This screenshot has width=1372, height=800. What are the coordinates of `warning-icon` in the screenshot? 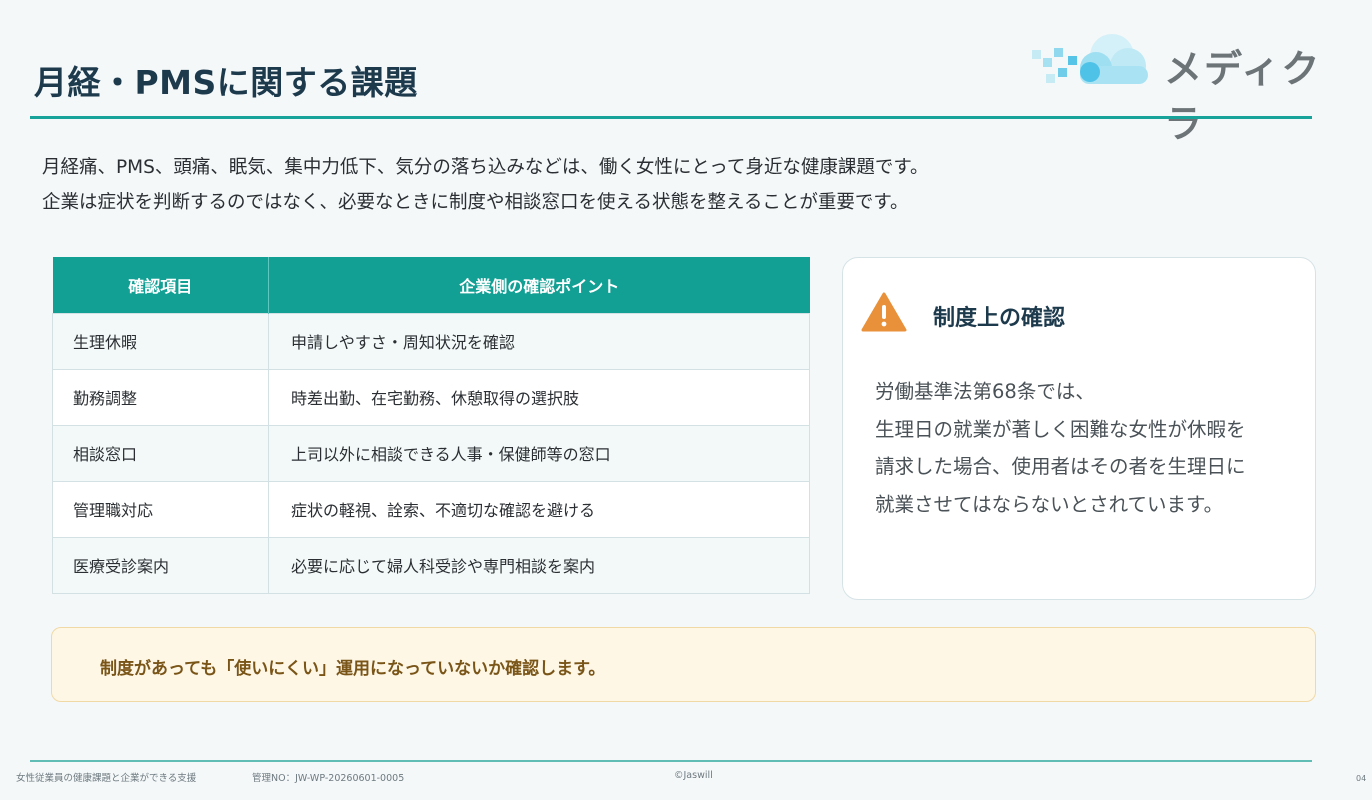 It's located at (884, 312).